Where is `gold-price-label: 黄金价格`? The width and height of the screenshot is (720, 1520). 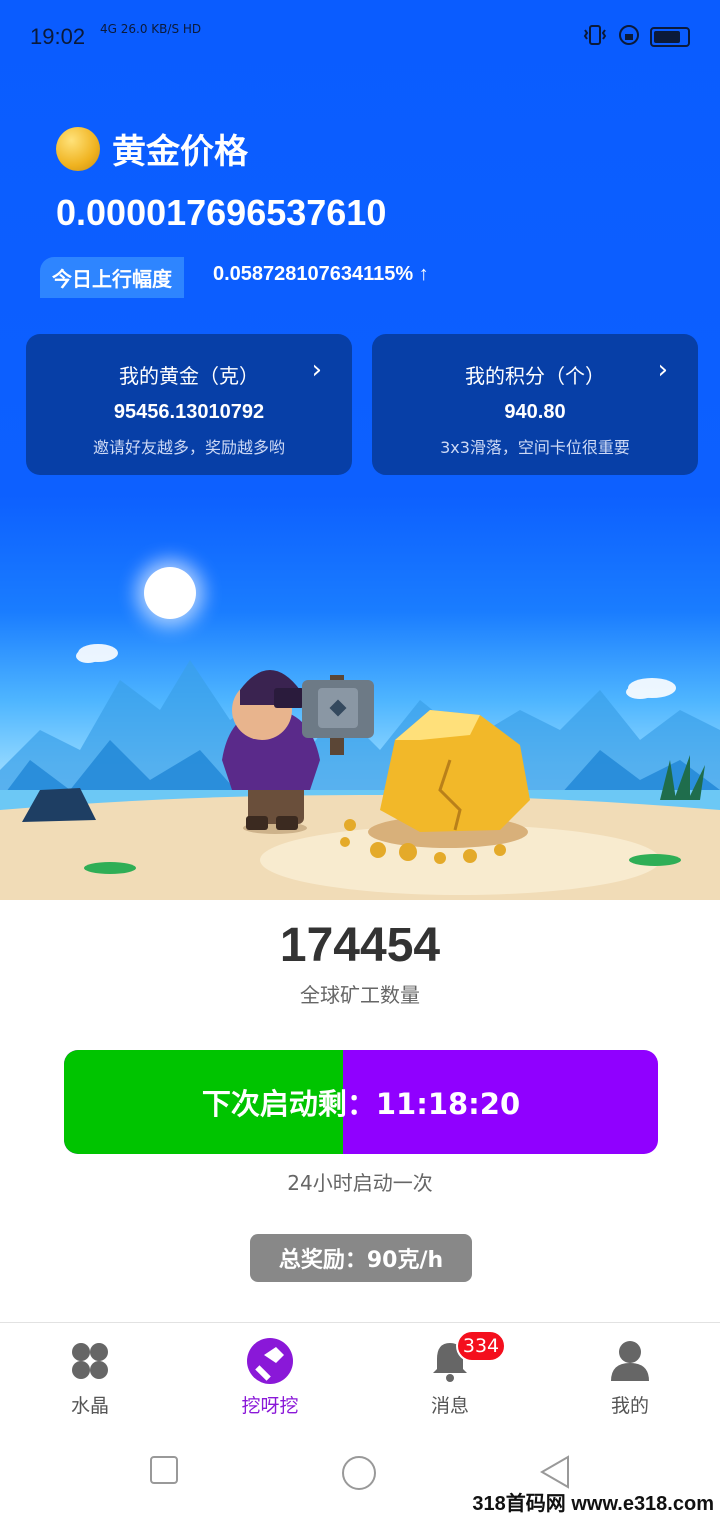 gold-price-label: 黄金价格 is located at coordinates (180, 152).